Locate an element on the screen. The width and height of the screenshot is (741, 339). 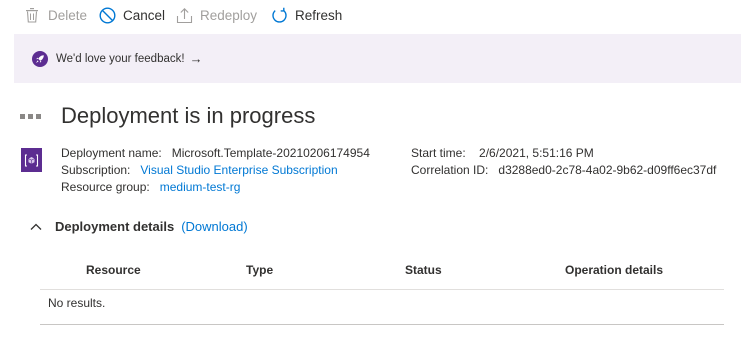
deployment-details-header: Deployment details (Download) is located at coordinates (138, 226).